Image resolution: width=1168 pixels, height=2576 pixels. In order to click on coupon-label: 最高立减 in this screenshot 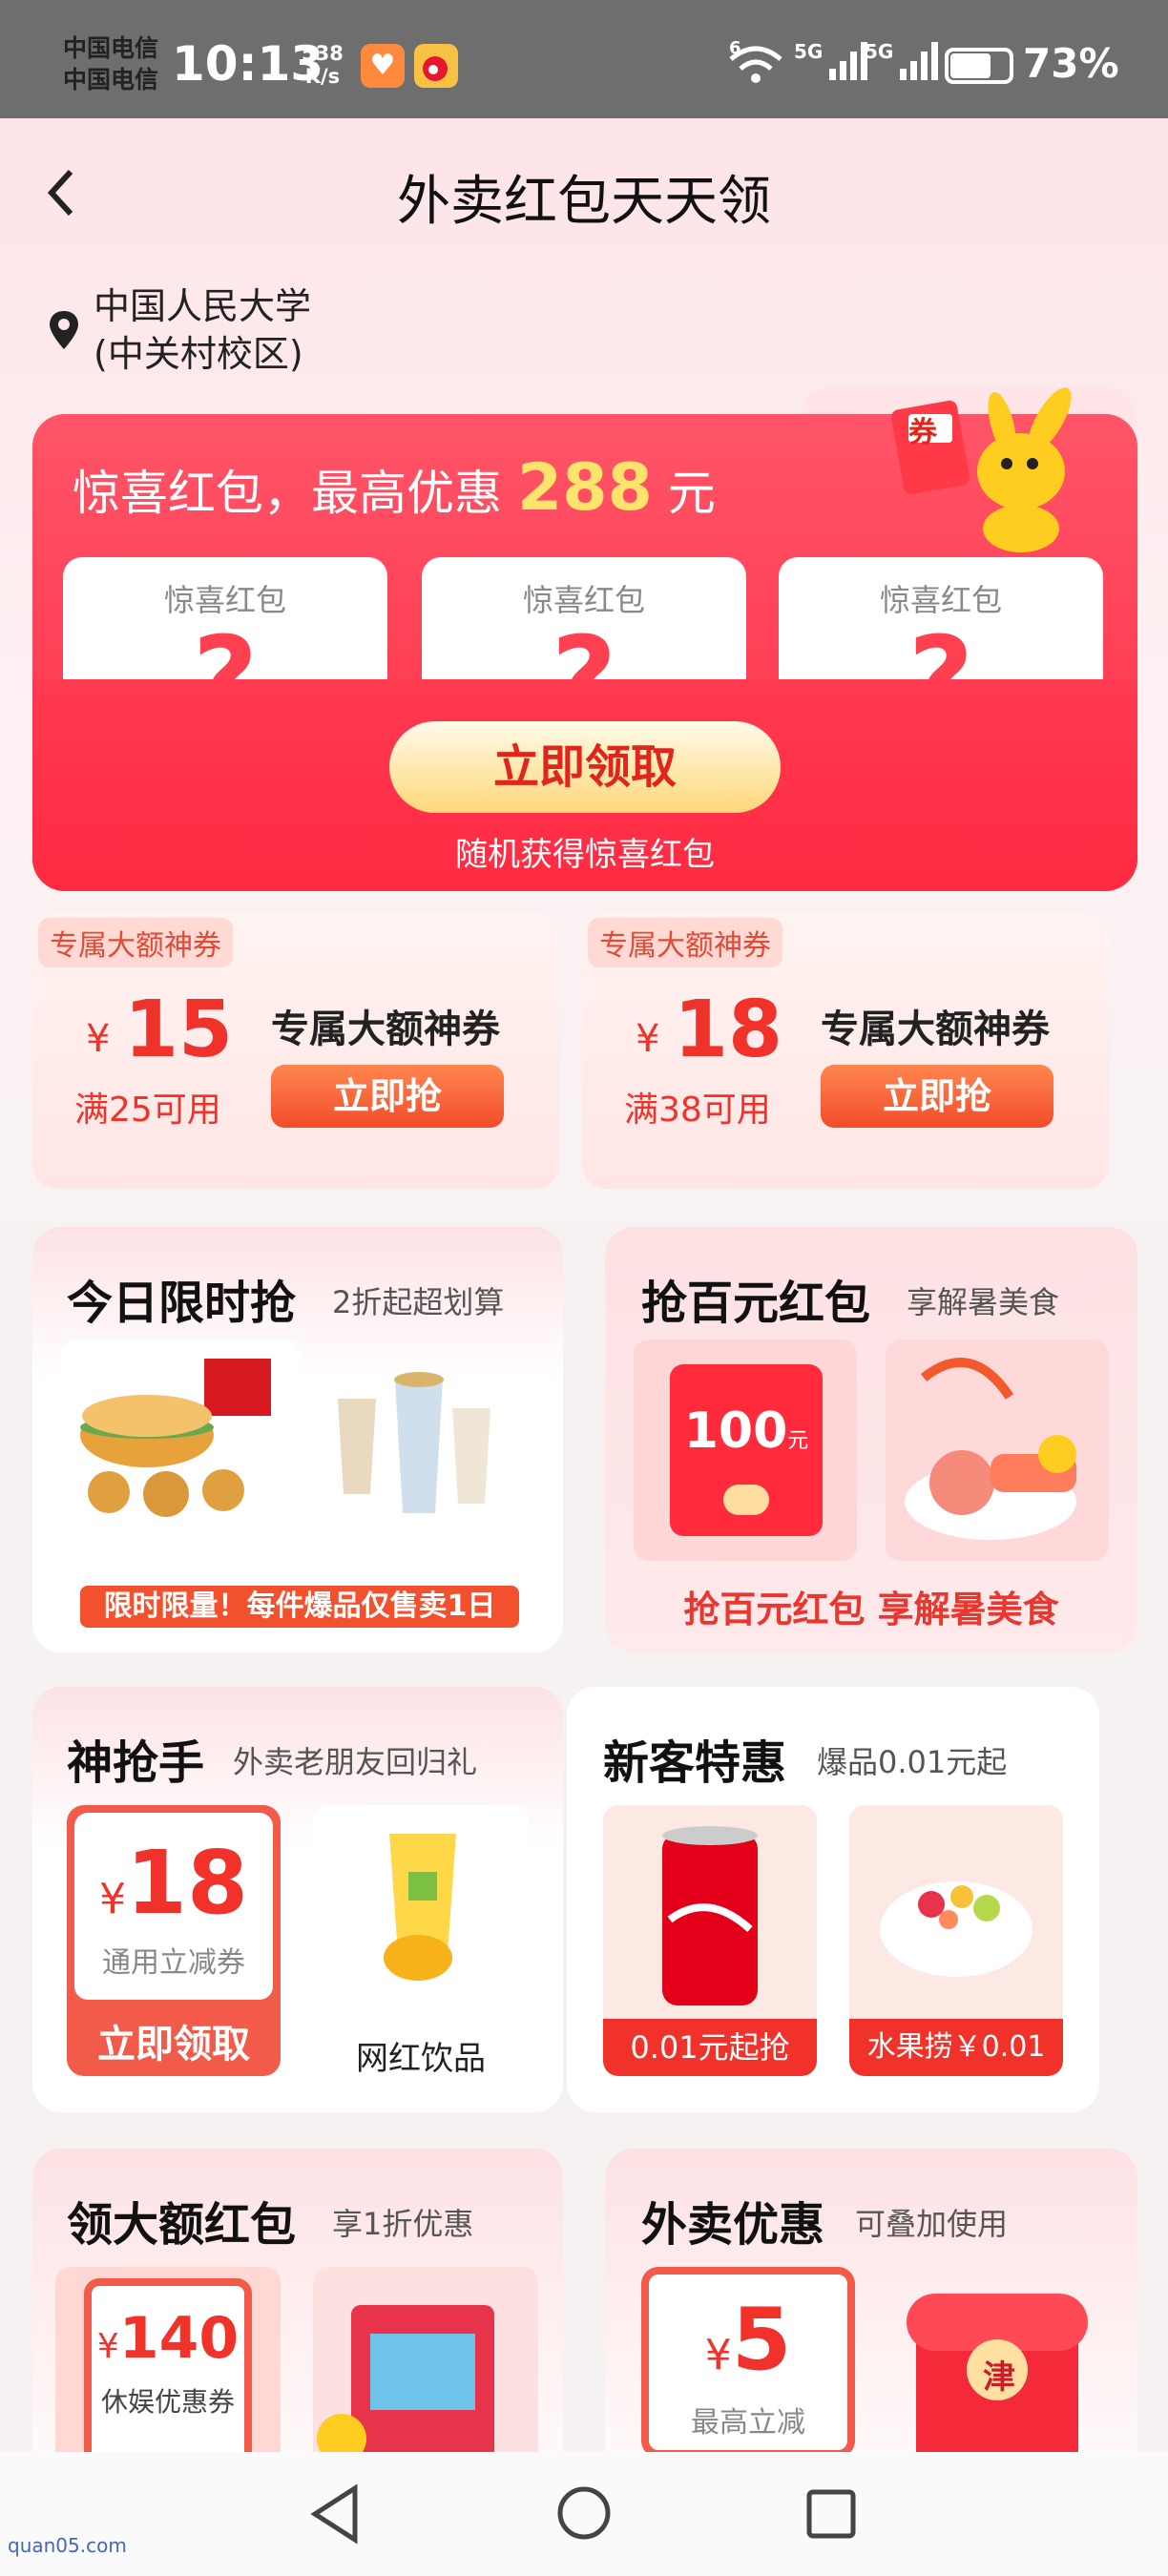, I will do `click(748, 2423)`.